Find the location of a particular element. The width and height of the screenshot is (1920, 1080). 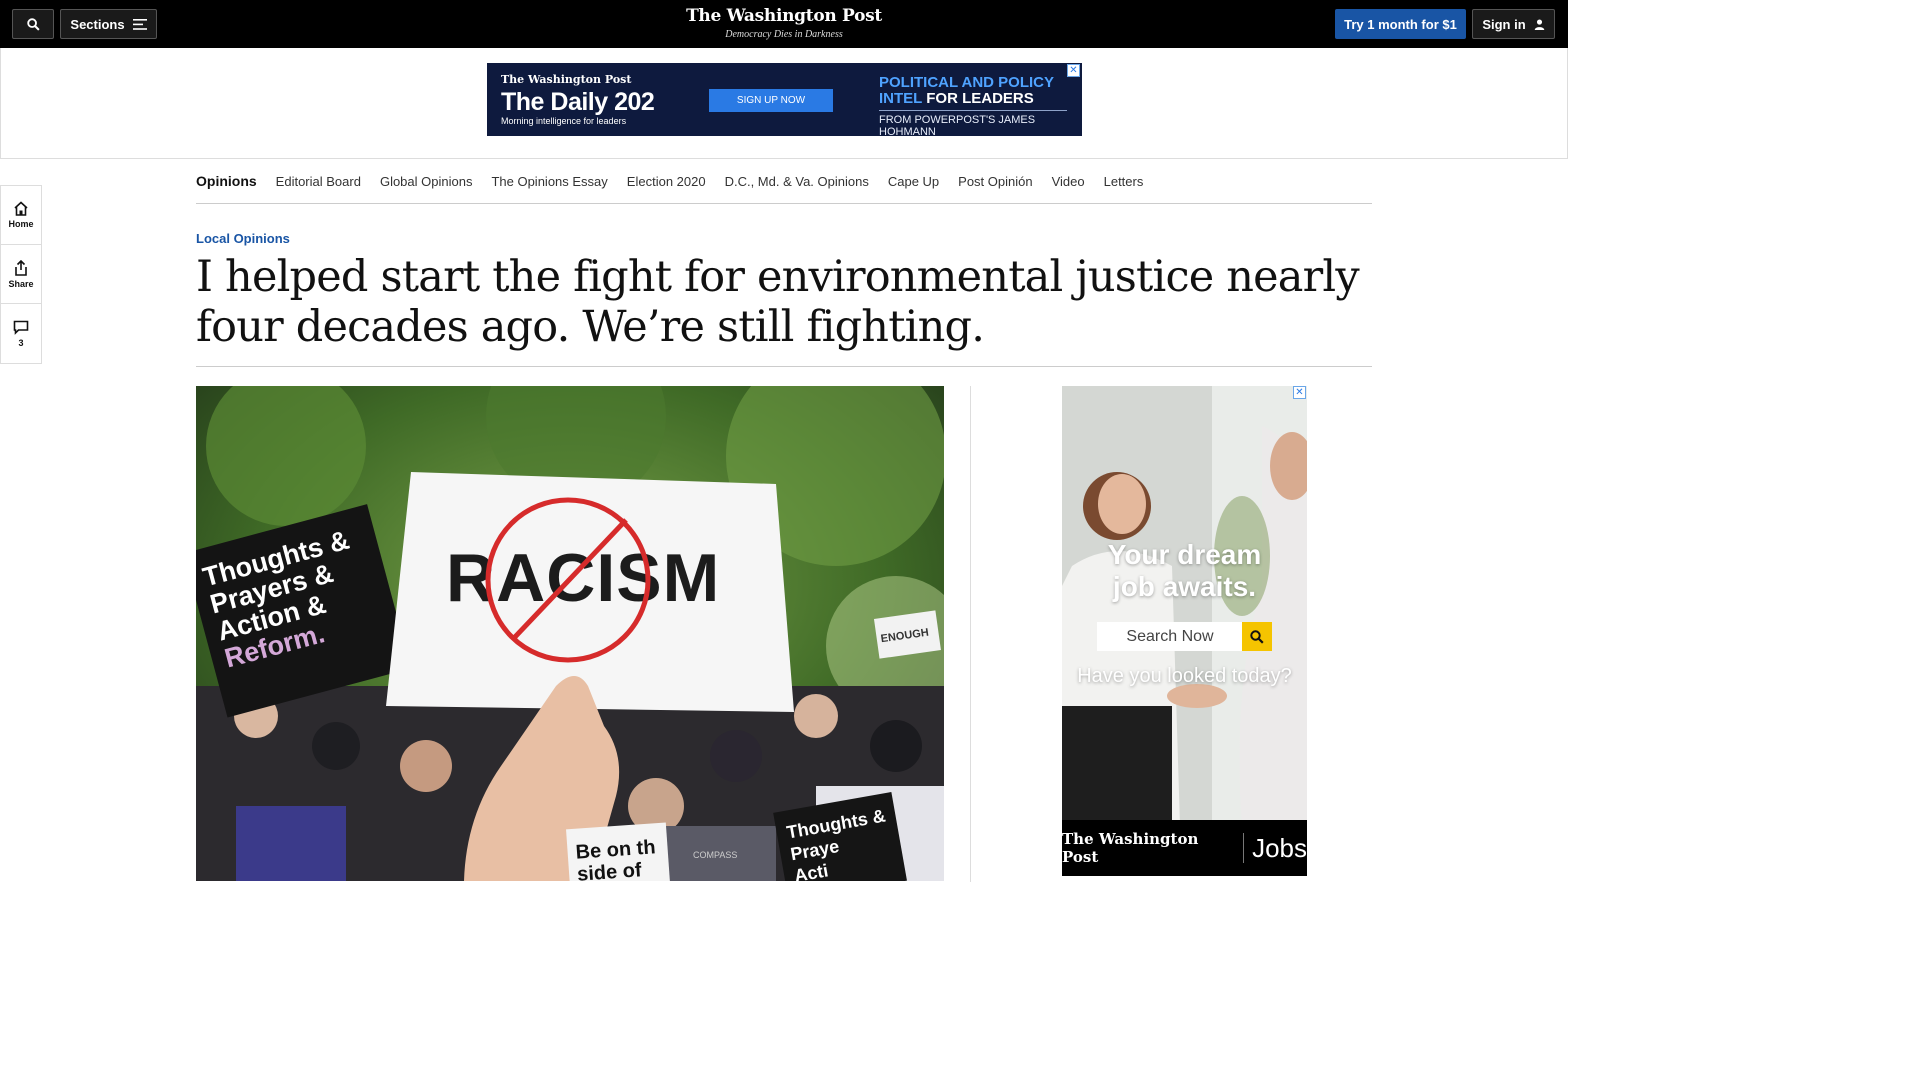

sections-button: Sections is located at coordinates (108, 24).